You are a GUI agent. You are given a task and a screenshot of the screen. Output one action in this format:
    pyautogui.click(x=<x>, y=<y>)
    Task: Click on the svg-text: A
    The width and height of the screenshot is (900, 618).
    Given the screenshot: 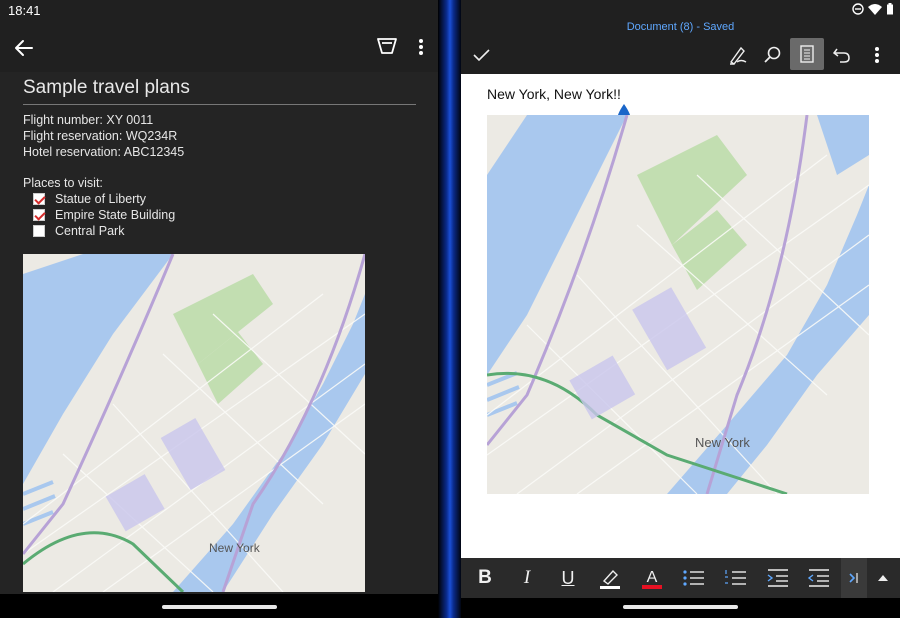 What is the action you would take?
    pyautogui.click(x=652, y=577)
    